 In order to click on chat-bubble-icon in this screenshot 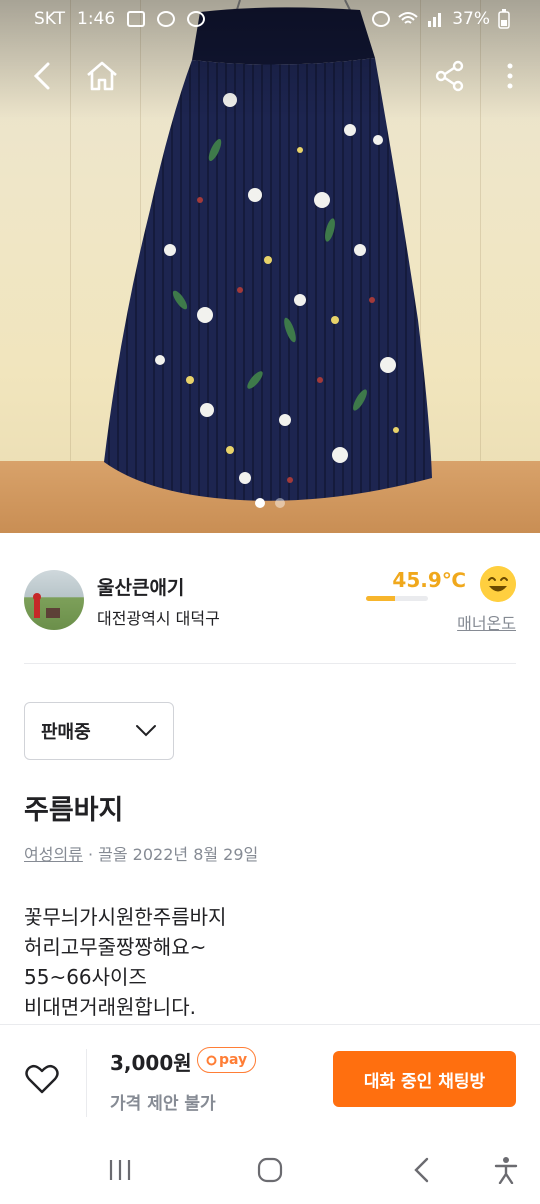, I will do `click(196, 19)`.